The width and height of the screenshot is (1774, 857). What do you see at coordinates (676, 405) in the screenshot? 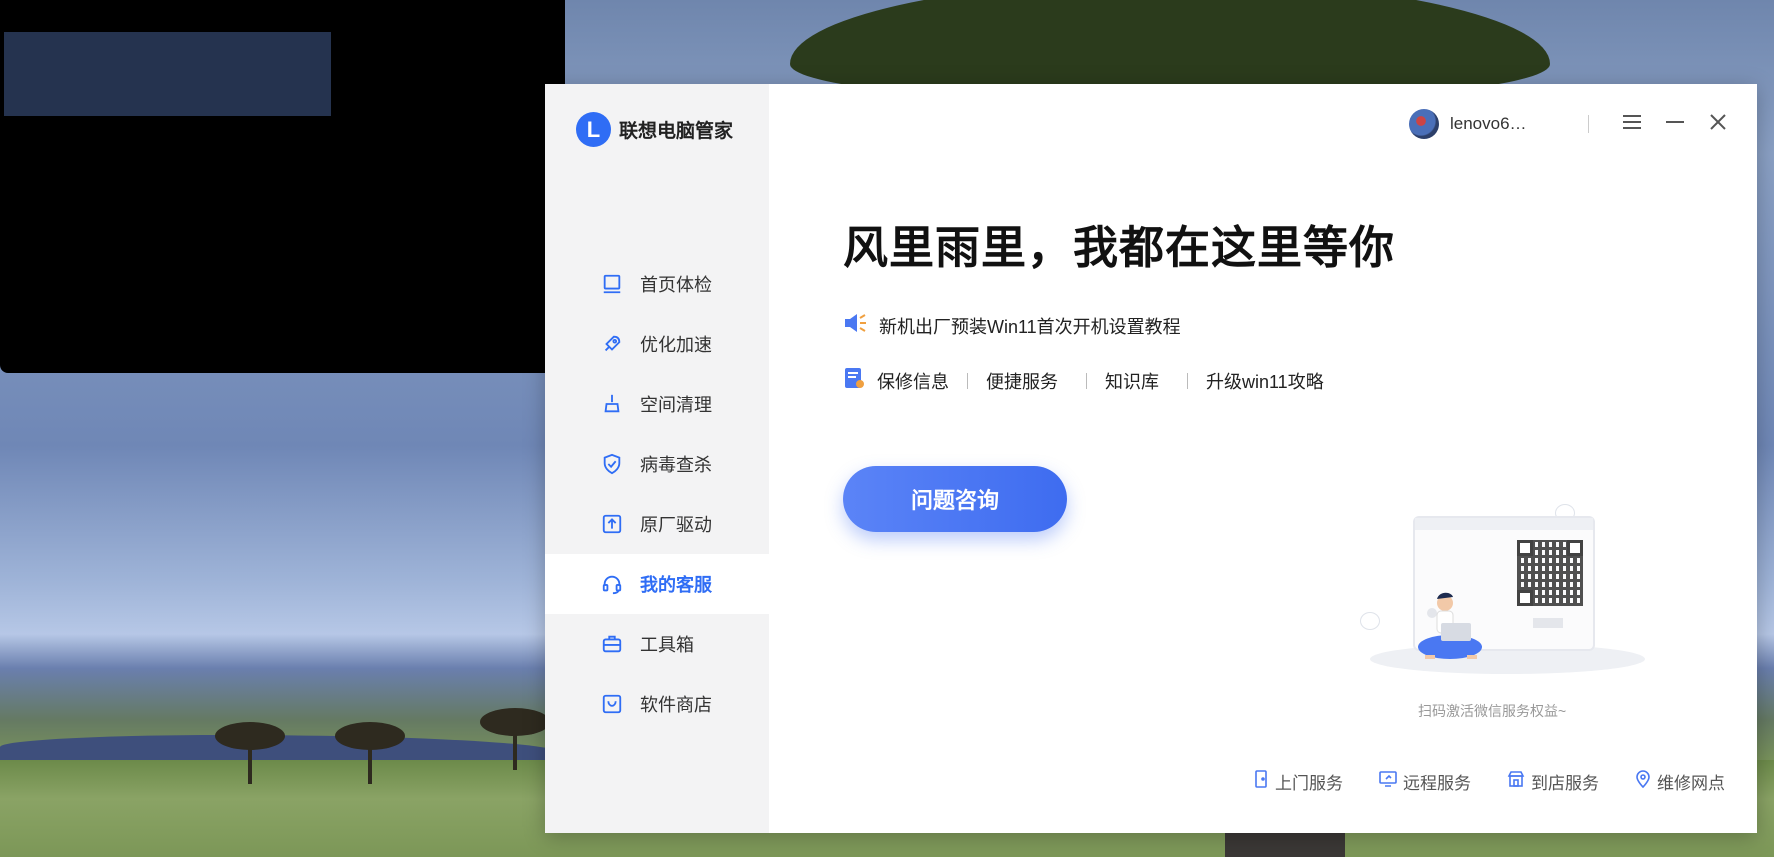
I see `sidebar-item-label: 空间清理` at bounding box center [676, 405].